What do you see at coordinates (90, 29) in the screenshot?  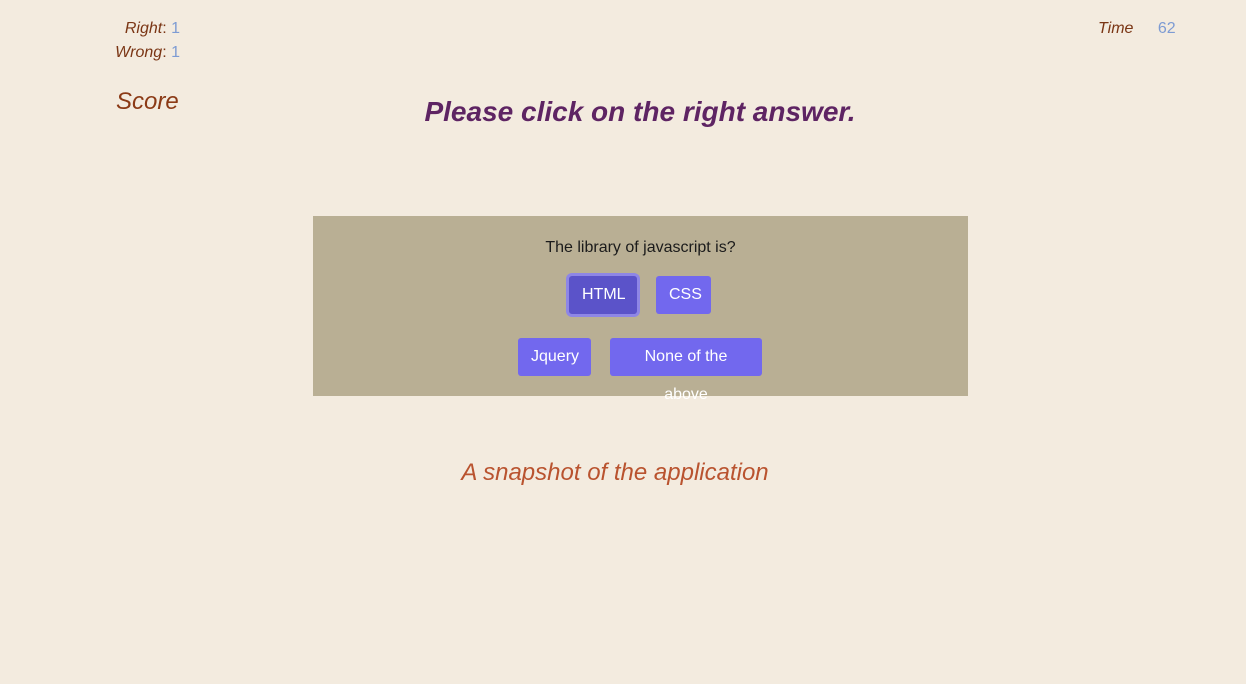 I see `right-count-row: Right: 1` at bounding box center [90, 29].